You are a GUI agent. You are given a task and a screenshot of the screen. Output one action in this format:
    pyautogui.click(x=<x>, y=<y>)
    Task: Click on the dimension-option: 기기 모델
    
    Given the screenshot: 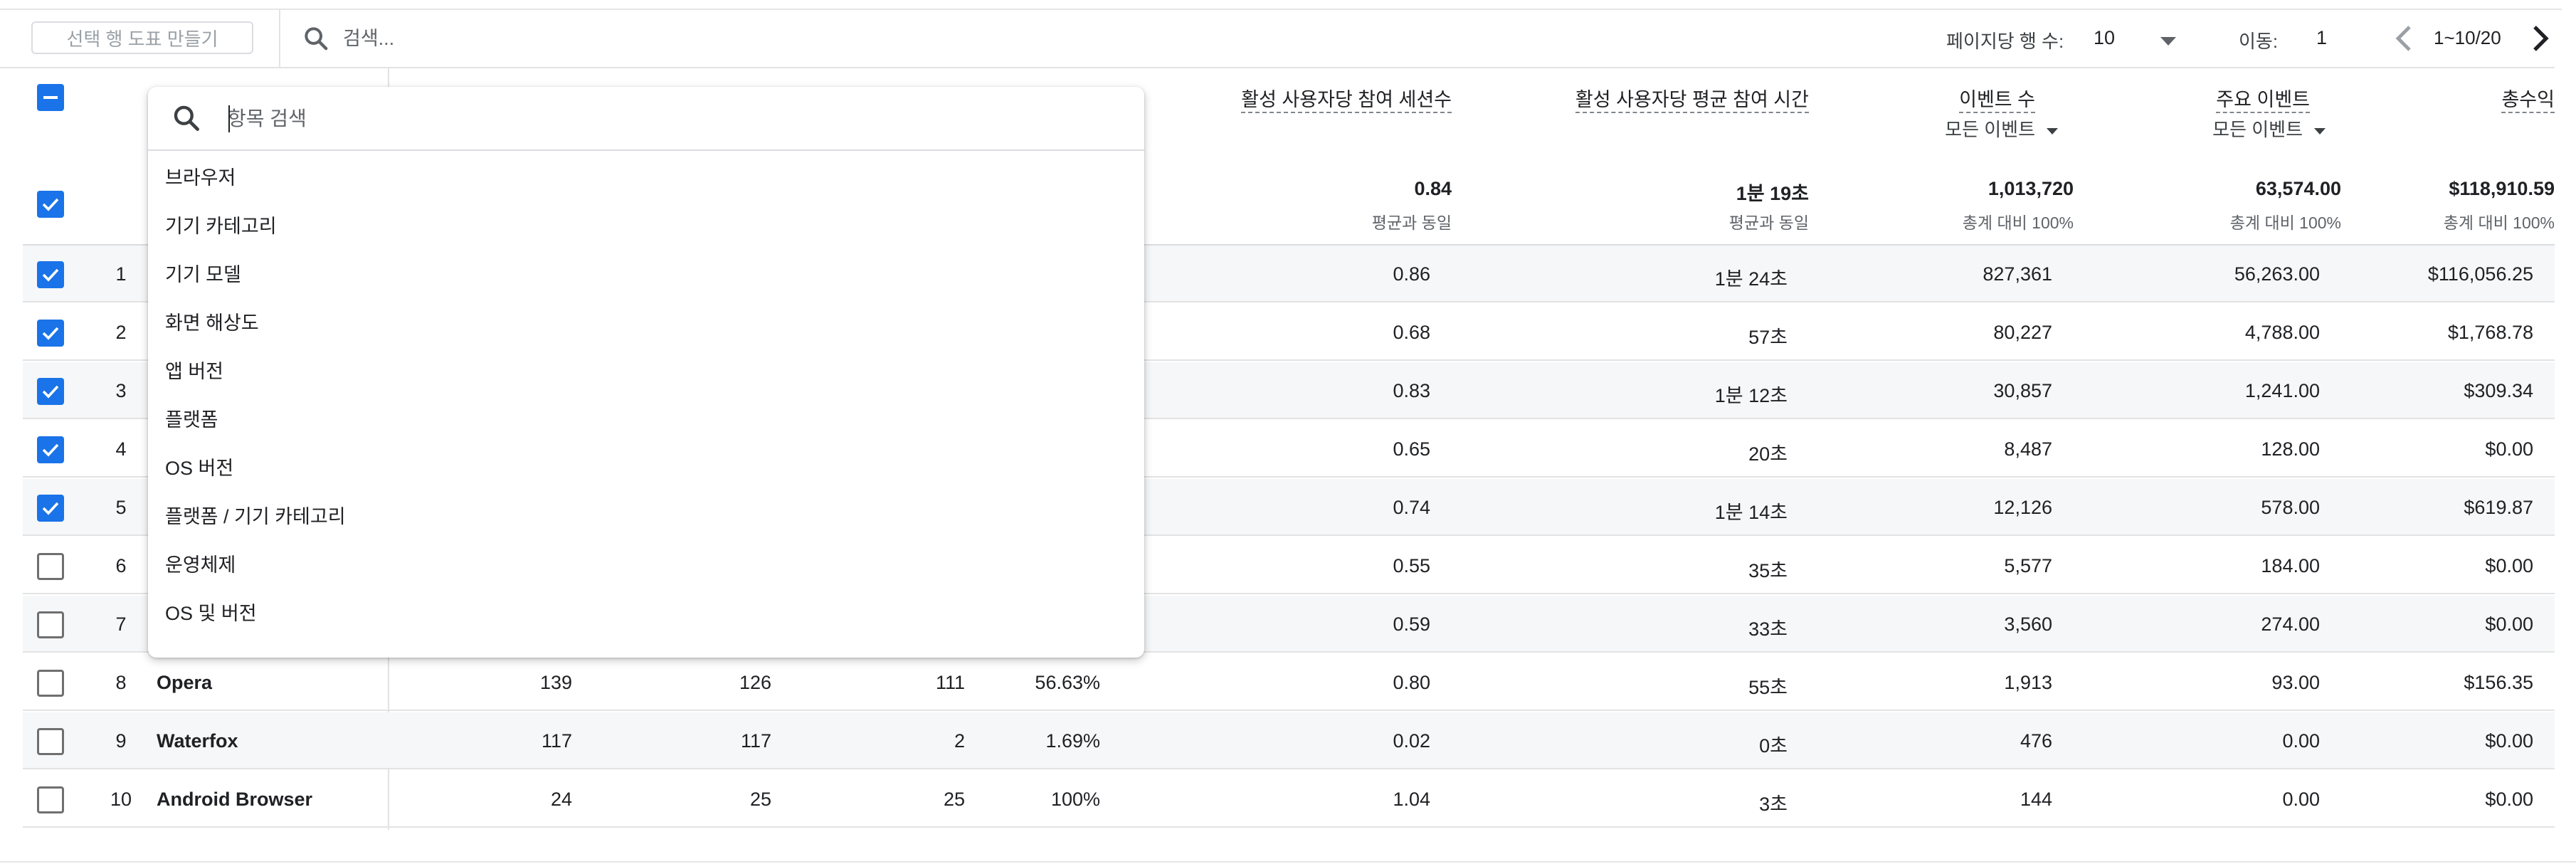 What is the action you would take?
    pyautogui.click(x=203, y=273)
    